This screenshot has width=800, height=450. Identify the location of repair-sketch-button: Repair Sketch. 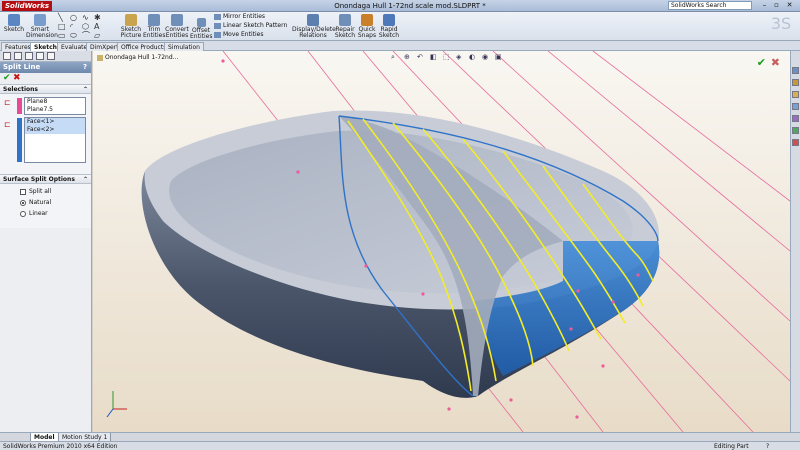
(345, 26).